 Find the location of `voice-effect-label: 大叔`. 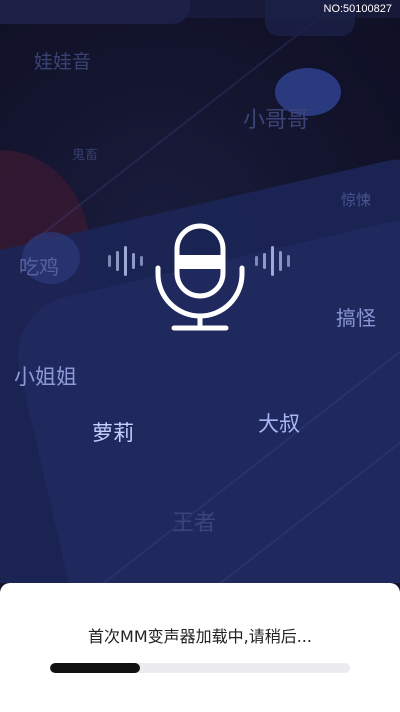

voice-effect-label: 大叔 is located at coordinates (279, 424).